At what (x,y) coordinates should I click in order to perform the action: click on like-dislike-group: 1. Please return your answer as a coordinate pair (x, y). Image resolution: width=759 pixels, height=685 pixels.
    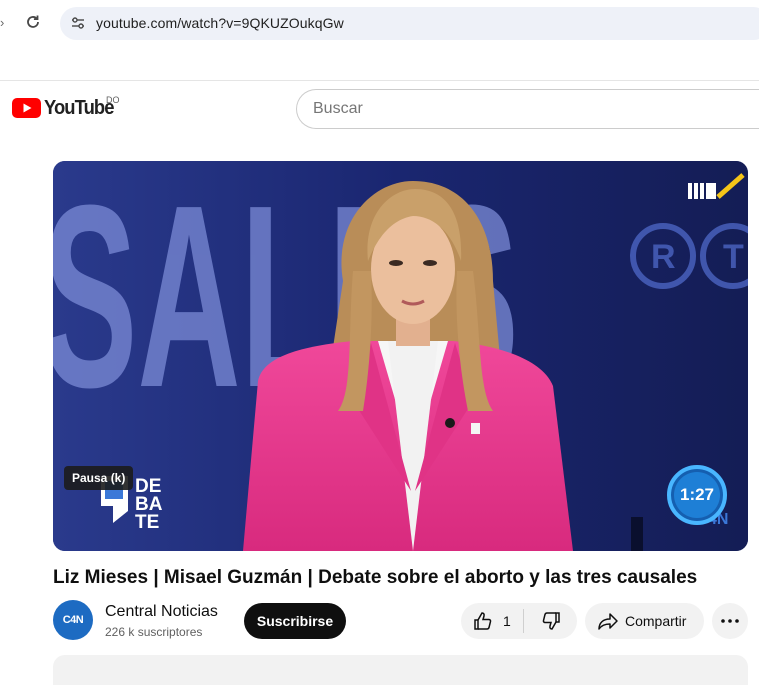
    Looking at the image, I should click on (519, 621).